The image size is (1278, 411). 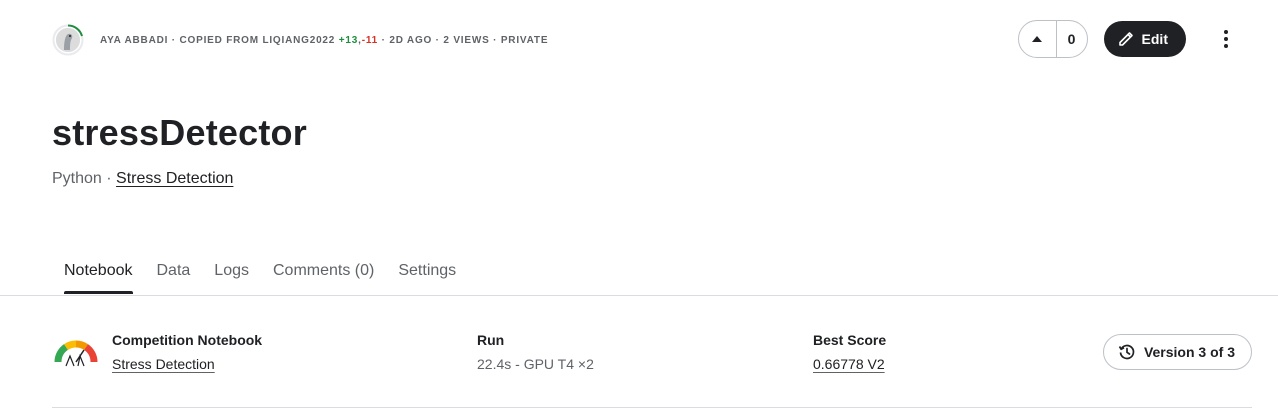 I want to click on tab-settings: Settings, so click(x=427, y=273).